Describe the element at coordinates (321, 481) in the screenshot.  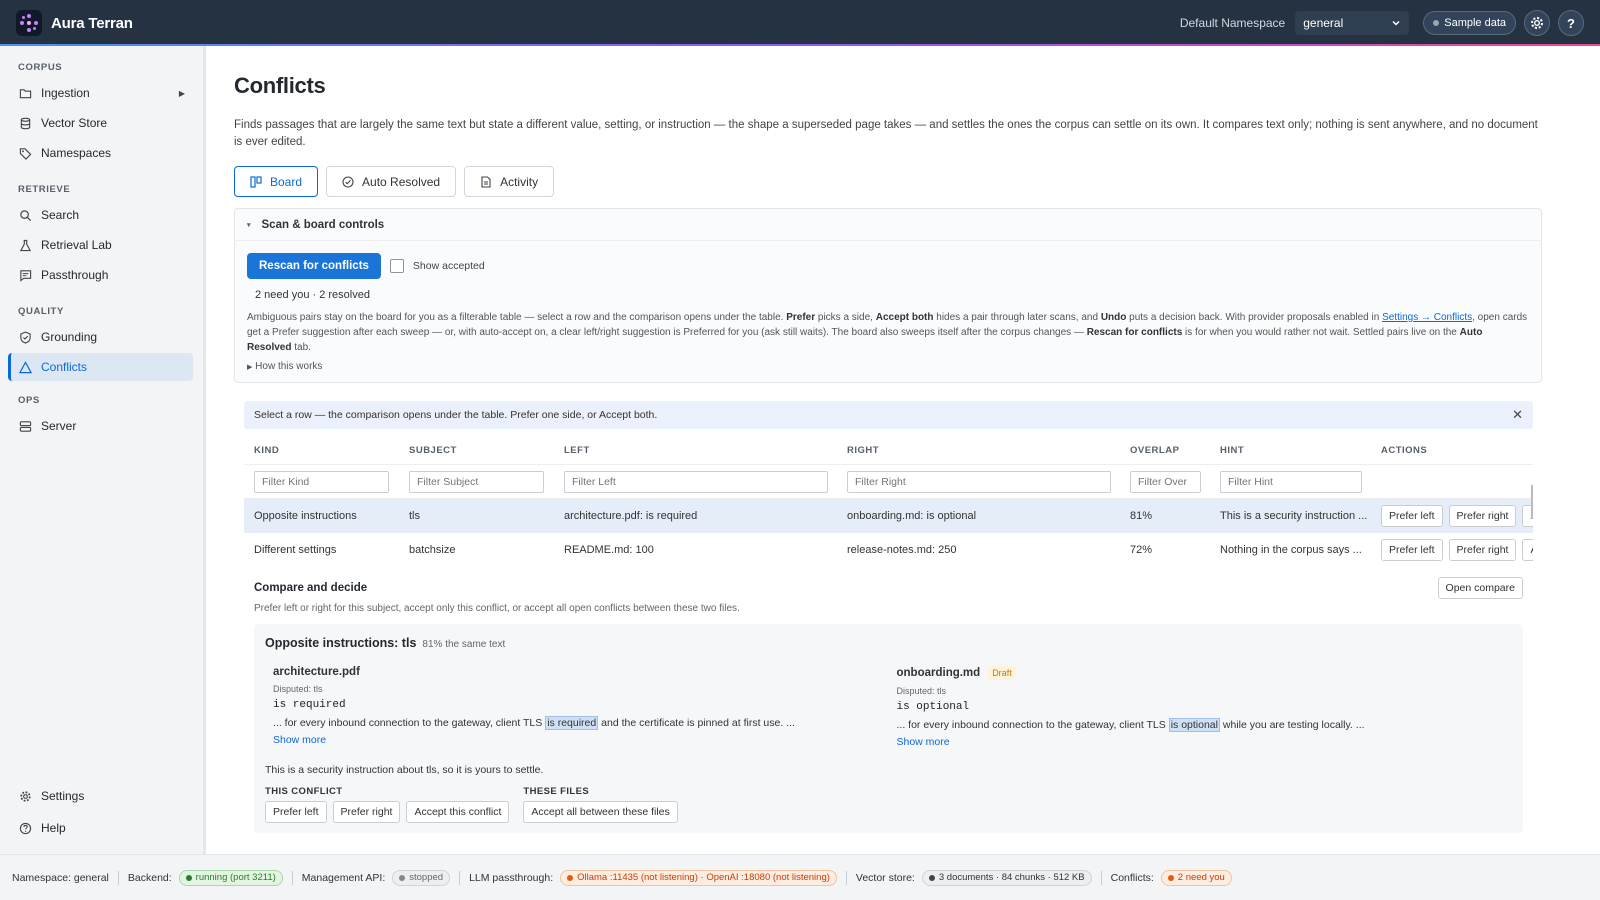
I see `filter-kind-input` at that location.